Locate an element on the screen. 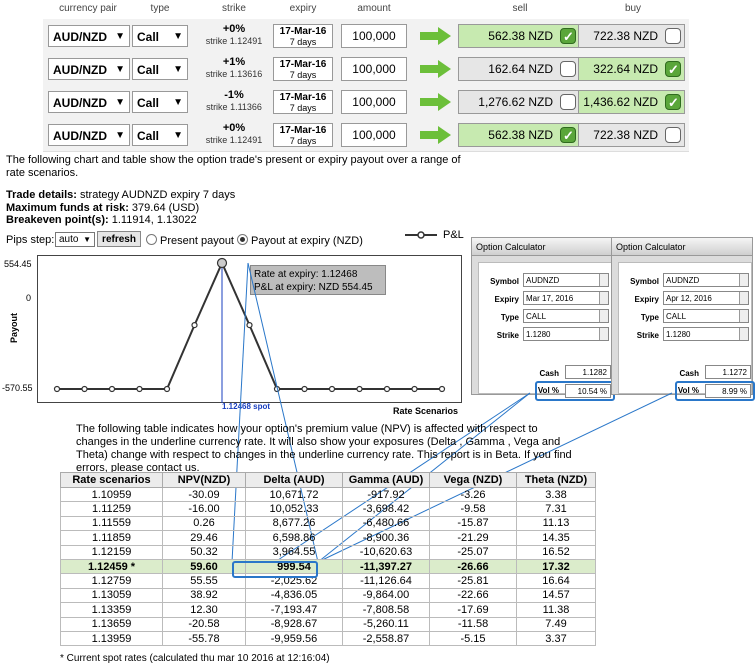  table-cell: 12.30 is located at coordinates (204, 610).